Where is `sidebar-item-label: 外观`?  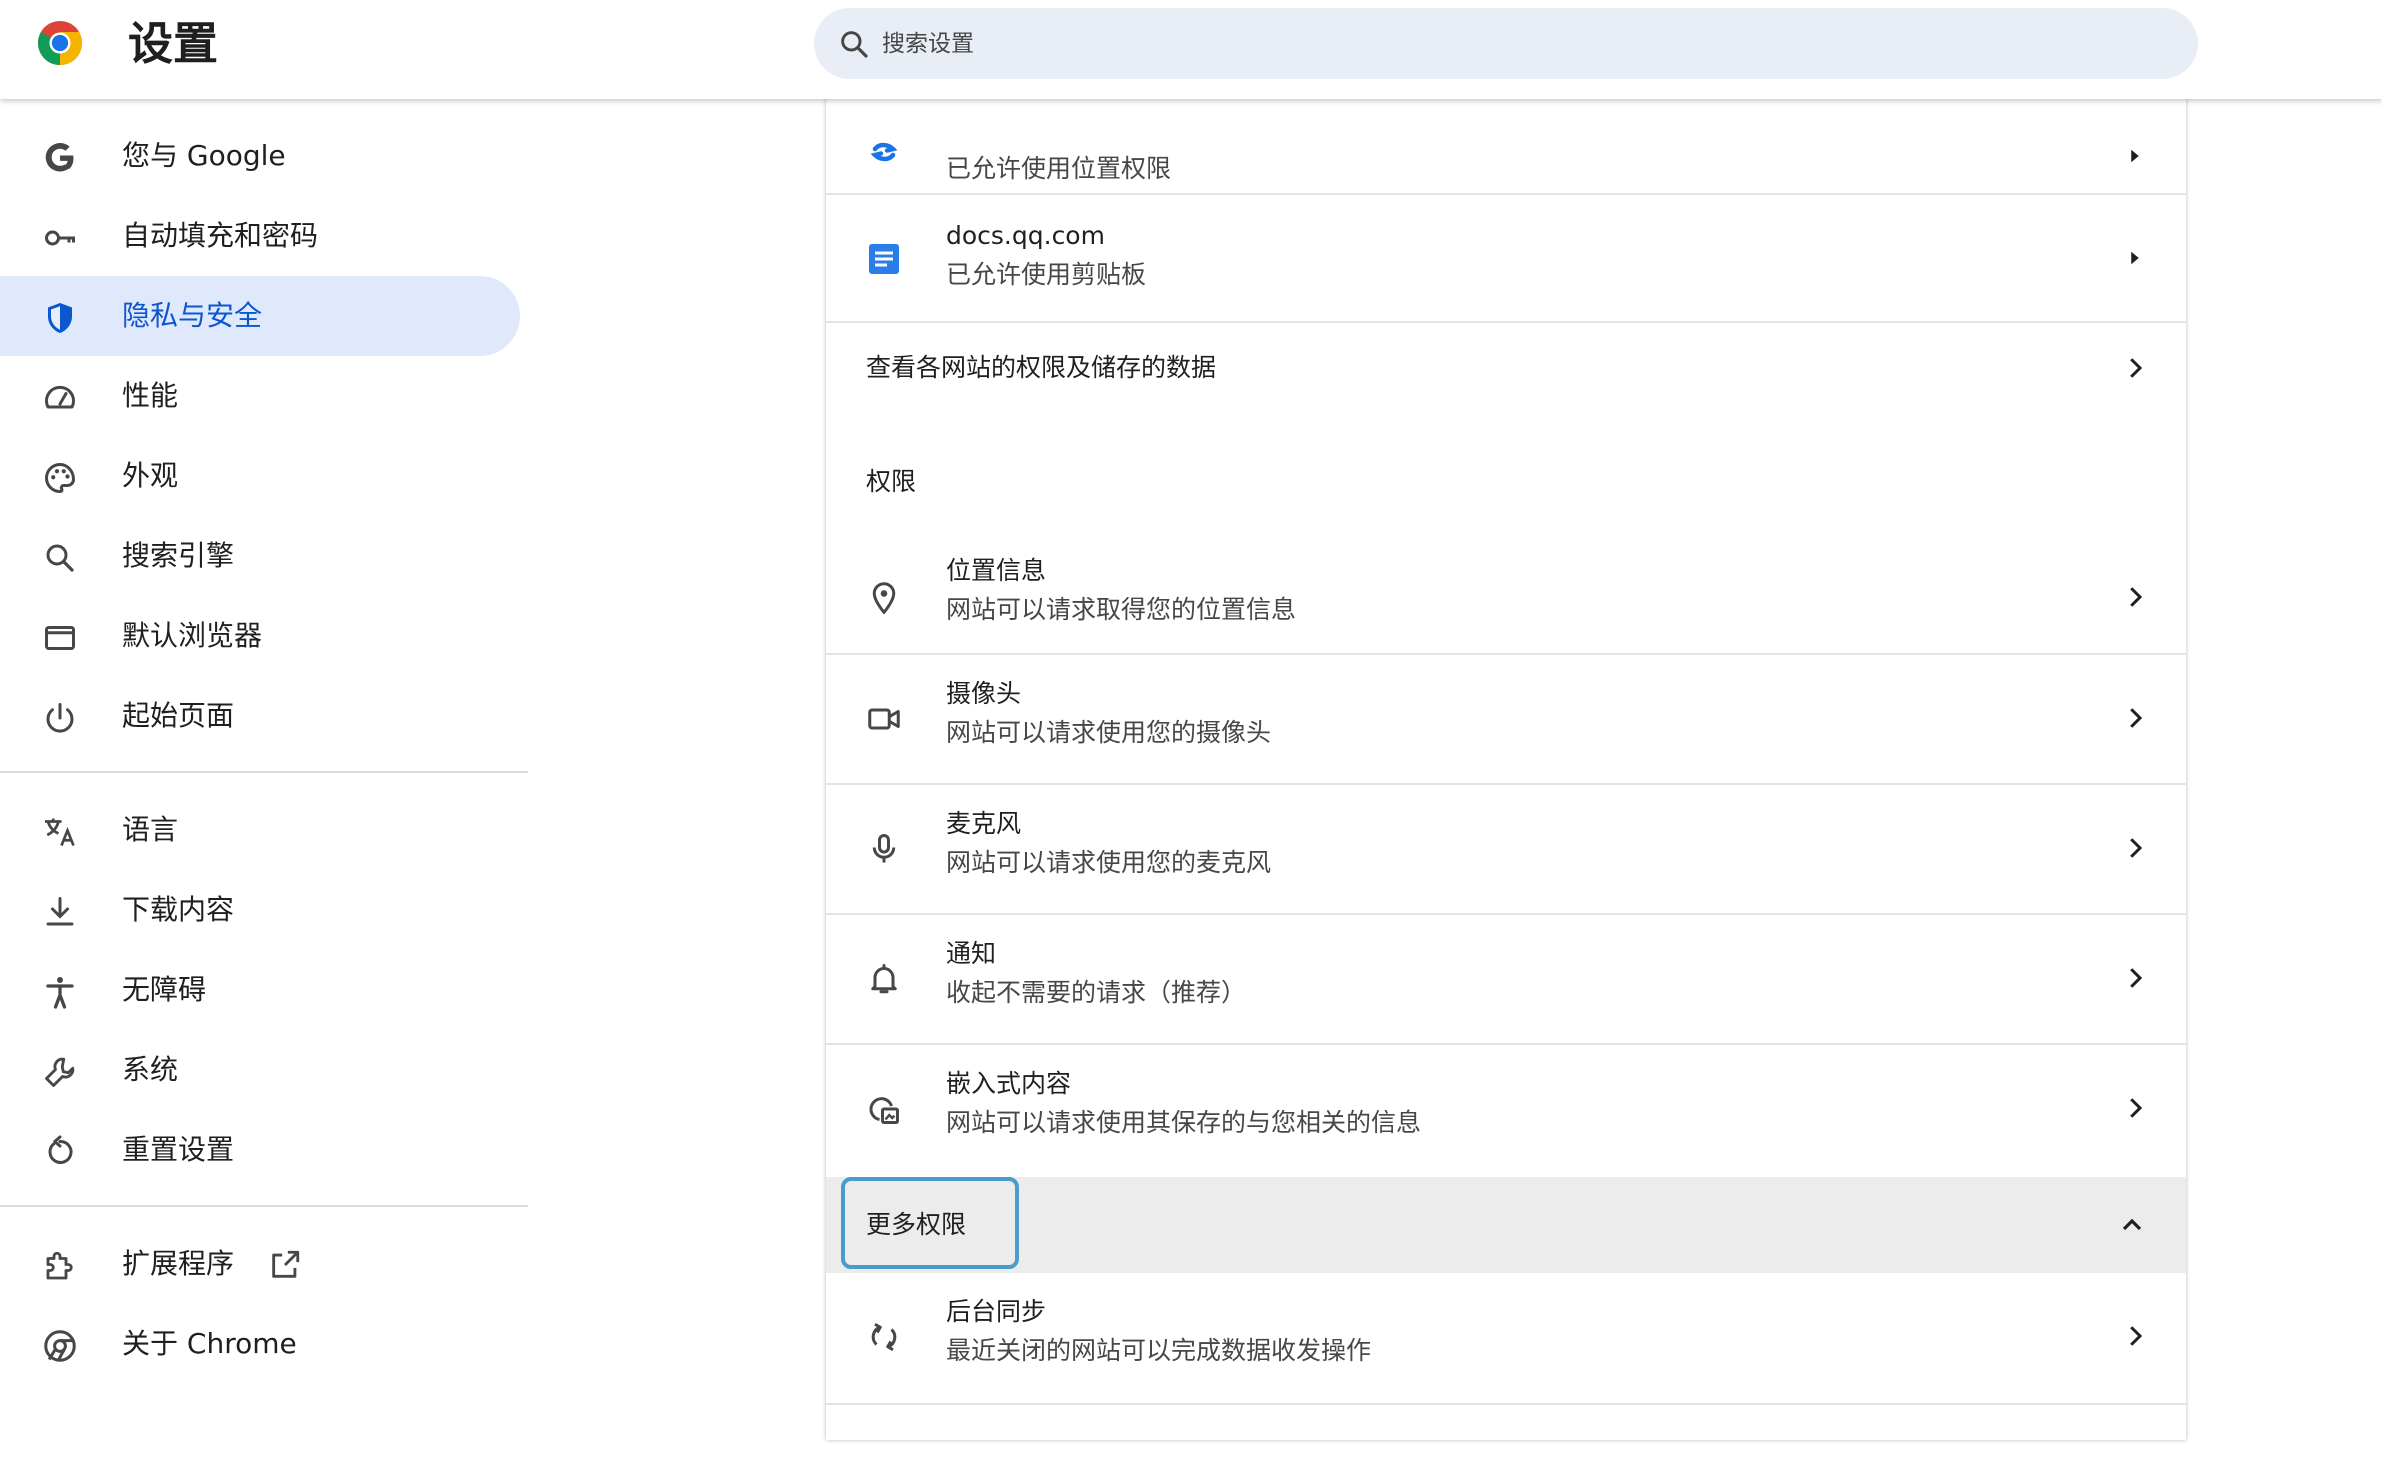 sidebar-item-label: 外观 is located at coordinates (150, 475).